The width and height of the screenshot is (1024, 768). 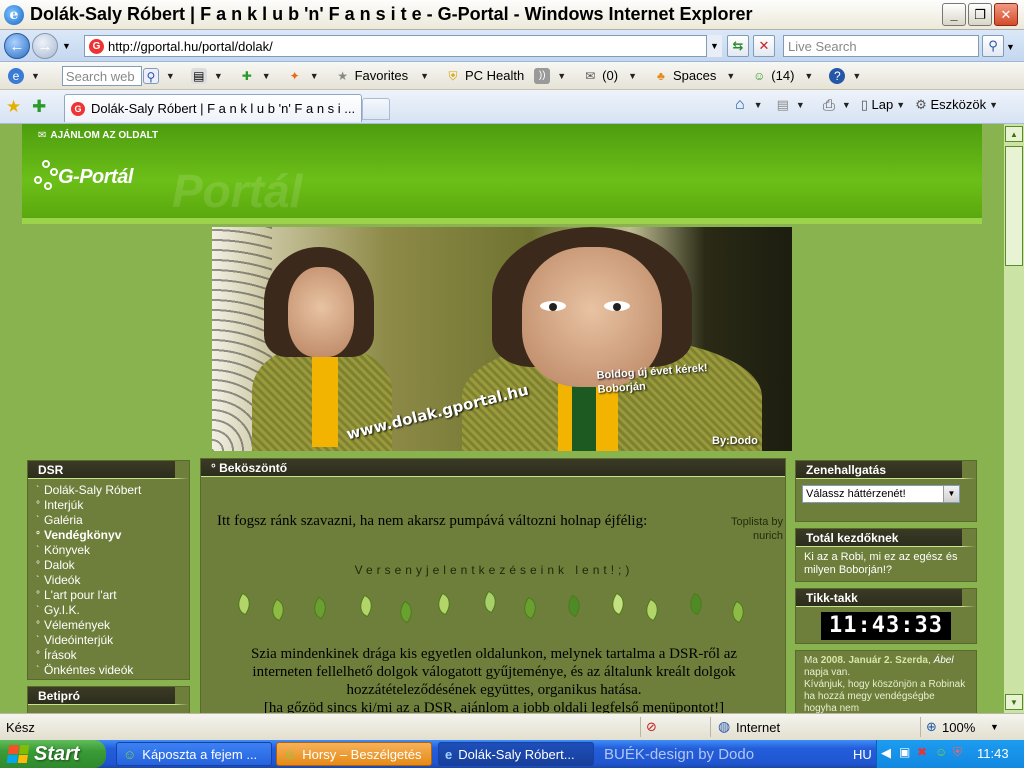 What do you see at coordinates (886, 598) in the screenshot?
I see `clock-title: Tikk-takk` at bounding box center [886, 598].